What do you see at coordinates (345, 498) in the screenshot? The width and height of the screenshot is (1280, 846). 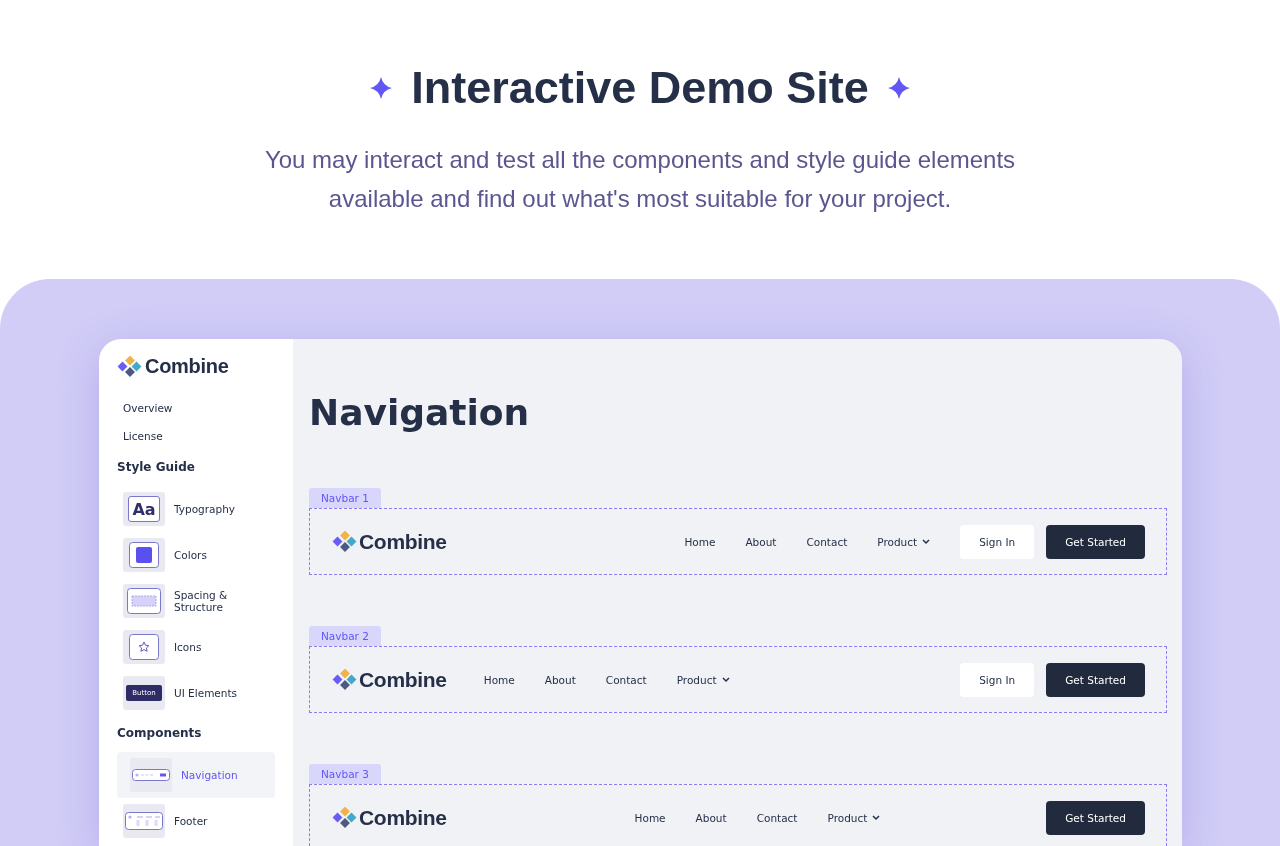 I see `navbar-label: Navbar 1` at bounding box center [345, 498].